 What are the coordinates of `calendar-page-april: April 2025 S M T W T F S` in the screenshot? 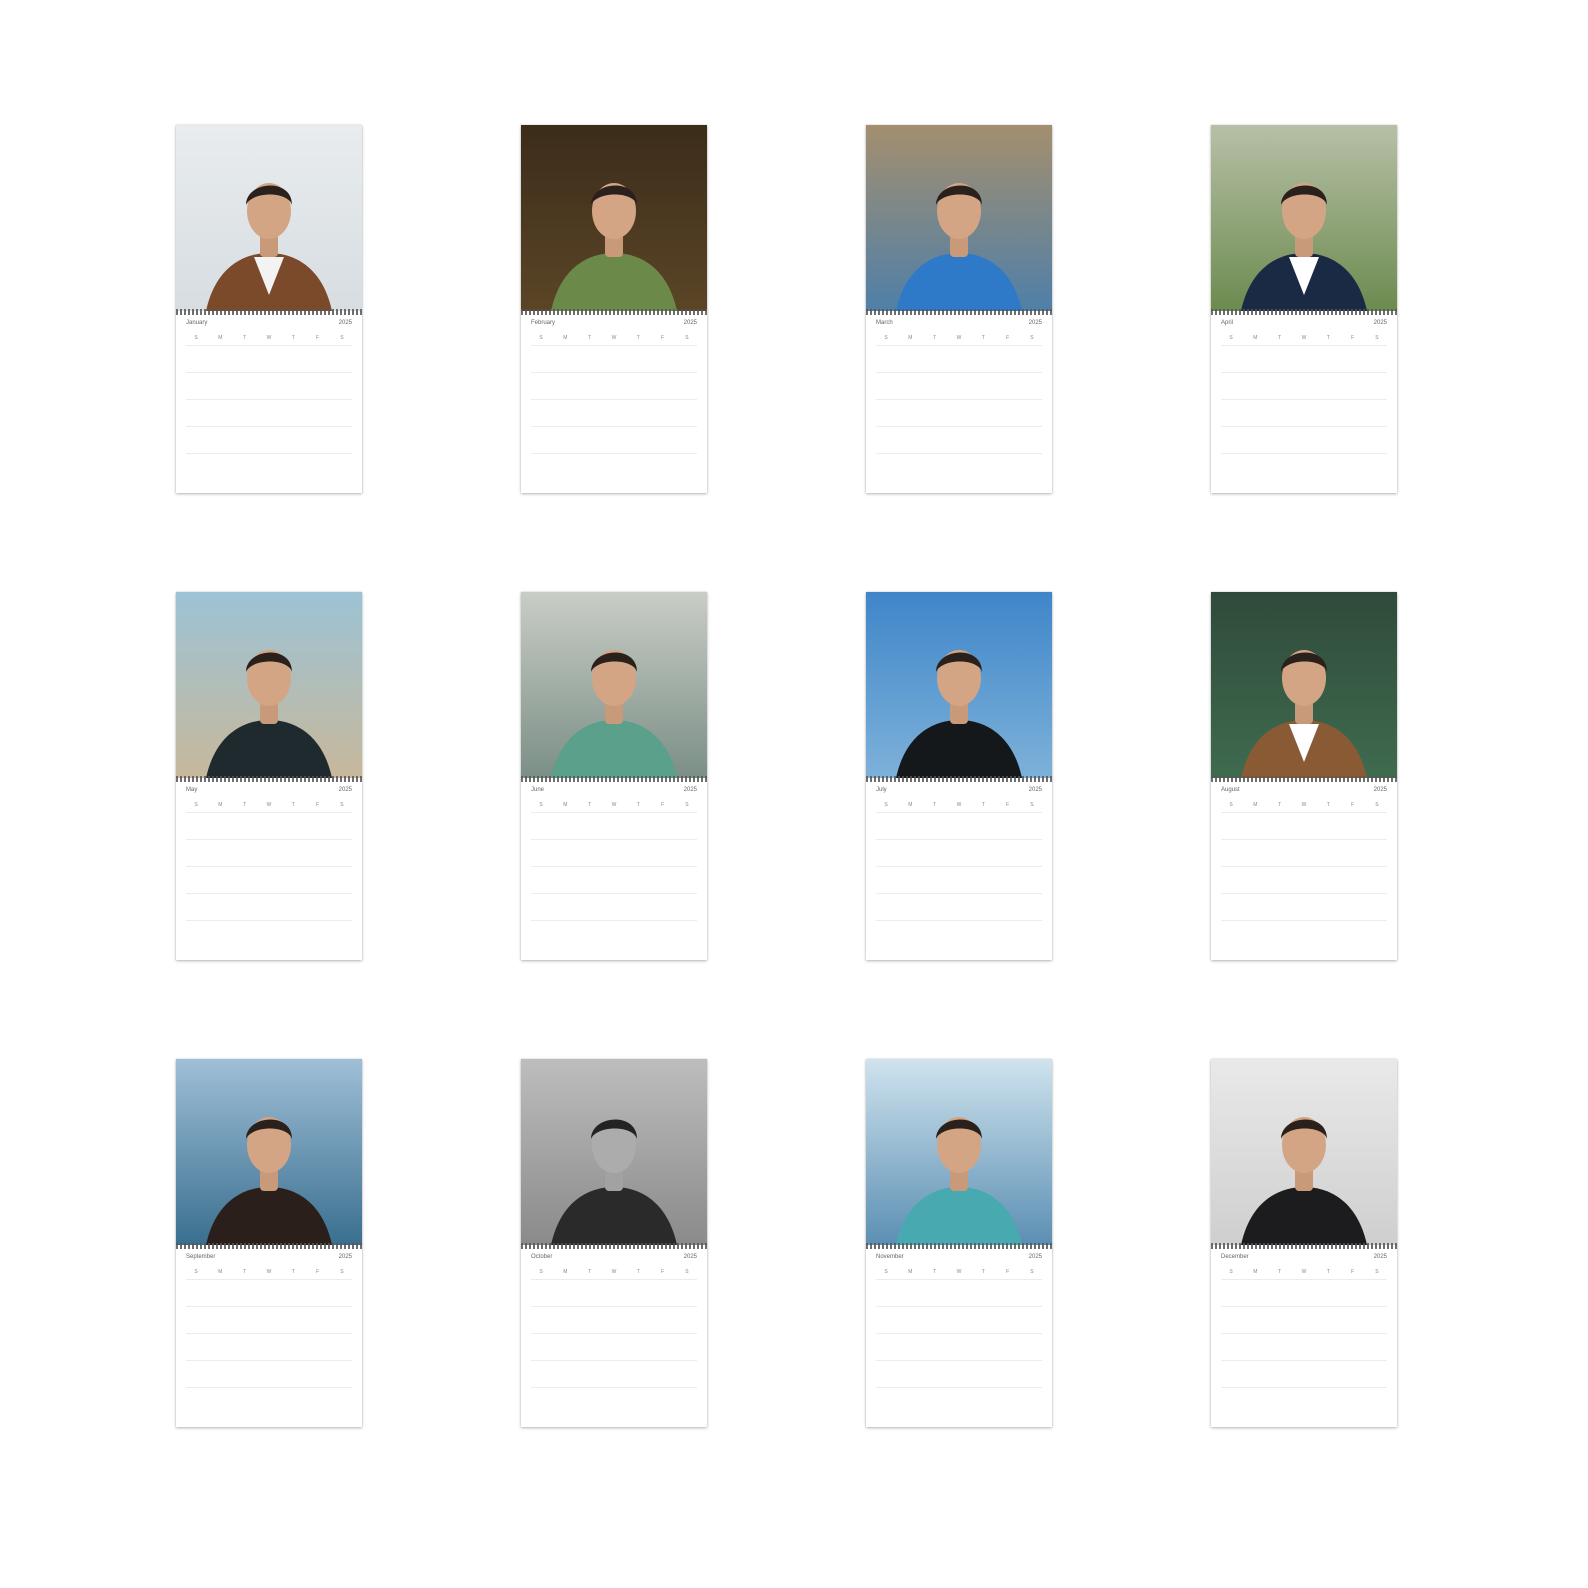 It's located at (1304, 309).